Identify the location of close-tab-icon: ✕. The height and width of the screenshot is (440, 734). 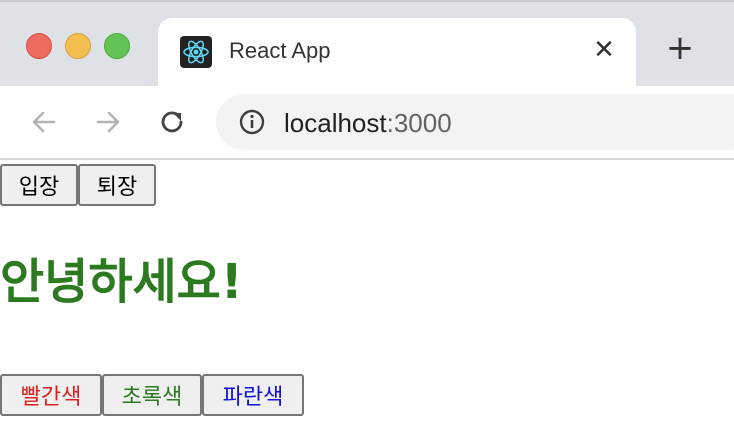
(604, 50).